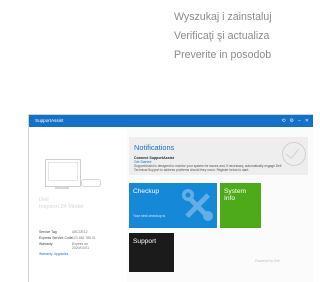 This screenshot has width=320, height=282. I want to click on warranty-link-row: Warranty Upgrades, so click(79, 255).